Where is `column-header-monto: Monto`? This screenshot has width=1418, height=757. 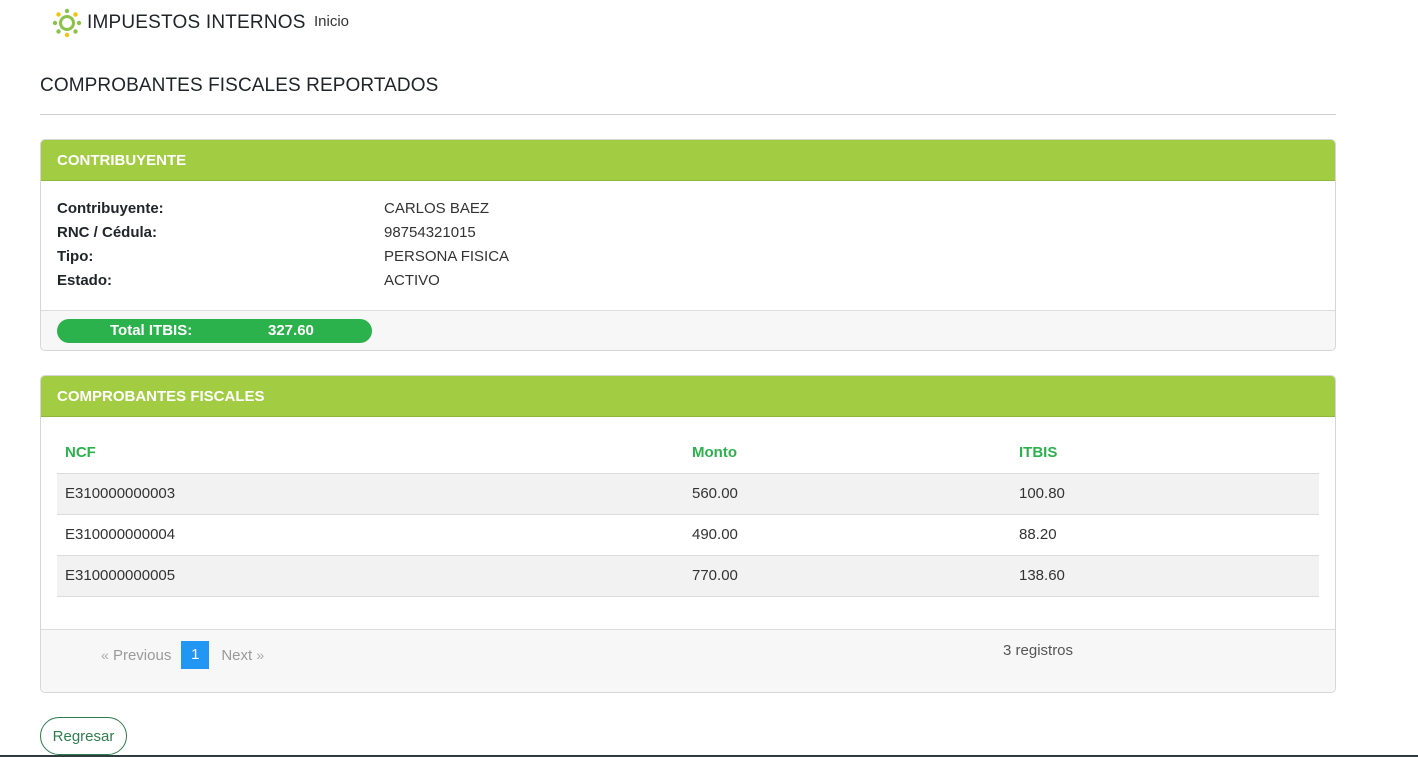
column-header-monto: Monto is located at coordinates (847, 453).